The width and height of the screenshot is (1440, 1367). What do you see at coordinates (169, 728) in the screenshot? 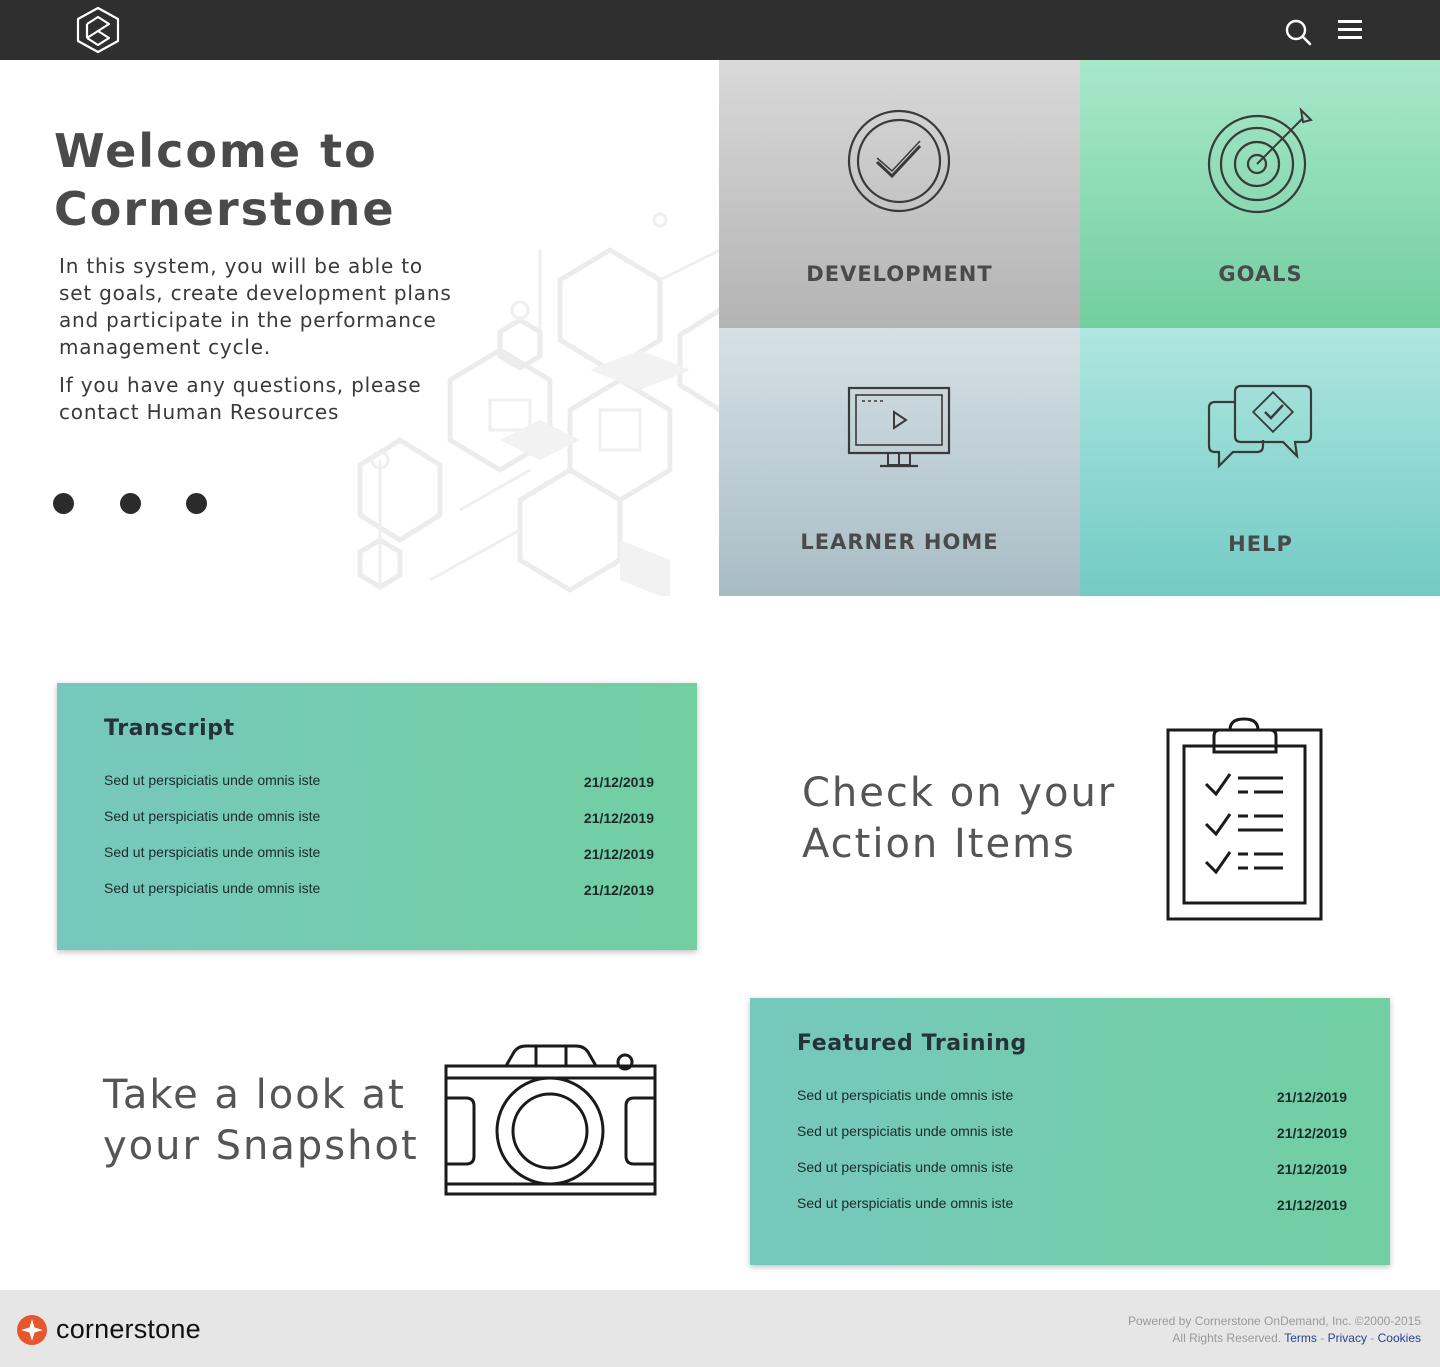
I see `transcript-title: Transcript` at bounding box center [169, 728].